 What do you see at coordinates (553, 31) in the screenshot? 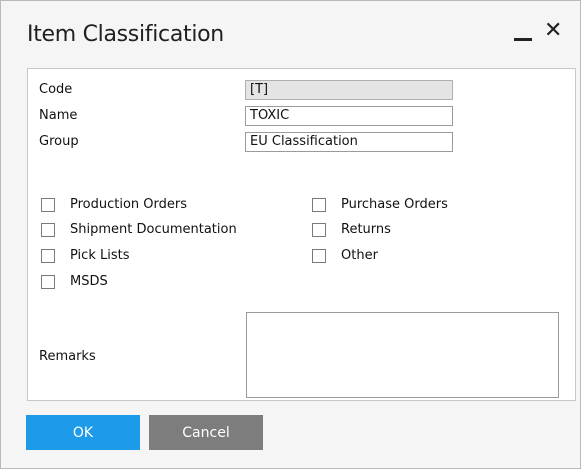
I see `close-icon: ✕` at bounding box center [553, 31].